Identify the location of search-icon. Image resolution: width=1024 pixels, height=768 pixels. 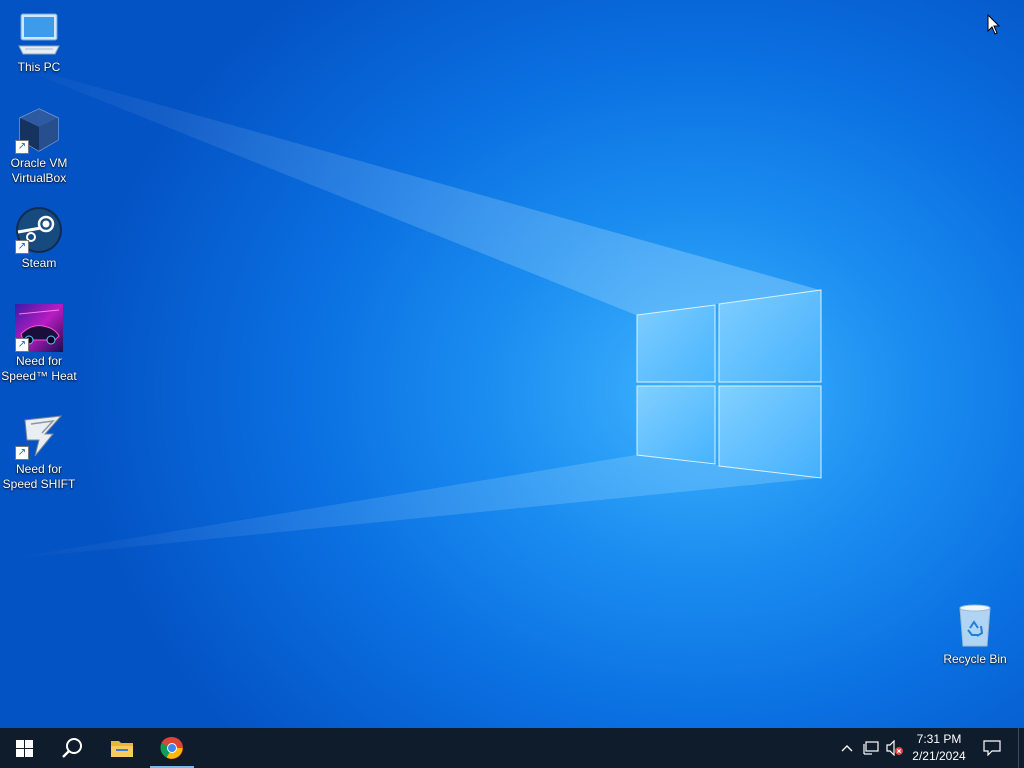
(72, 748).